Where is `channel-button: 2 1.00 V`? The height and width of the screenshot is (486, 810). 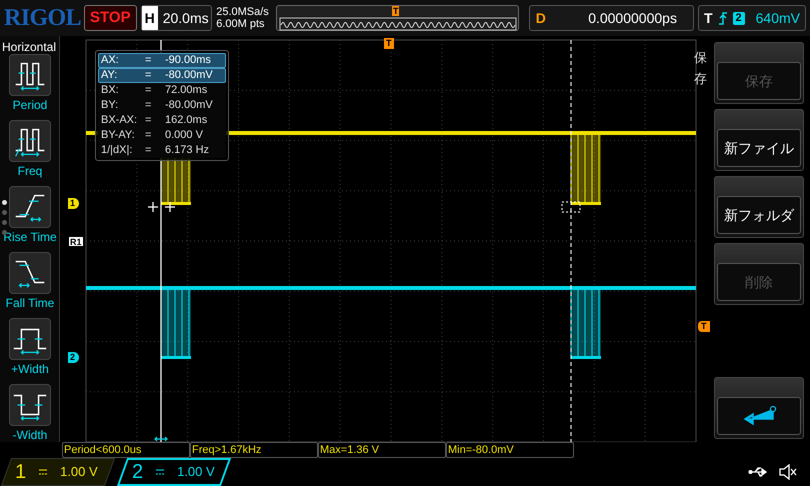
channel-button: 2 1.00 V is located at coordinates (174, 472).